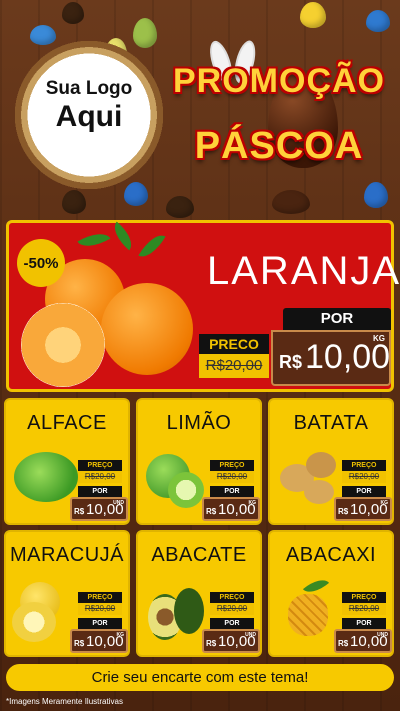  What do you see at coordinates (348, 357) in the screenshot?
I see `price-value: 10,00` at bounding box center [348, 357].